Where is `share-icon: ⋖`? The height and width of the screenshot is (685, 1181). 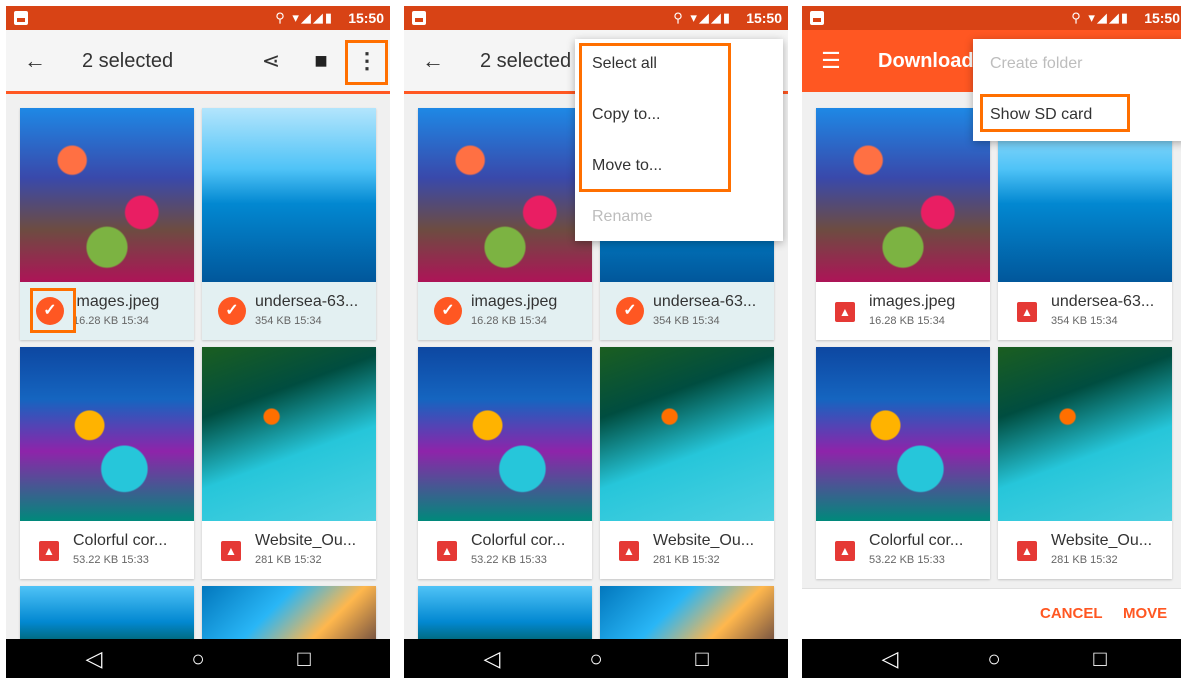 share-icon: ⋖ is located at coordinates (271, 61).